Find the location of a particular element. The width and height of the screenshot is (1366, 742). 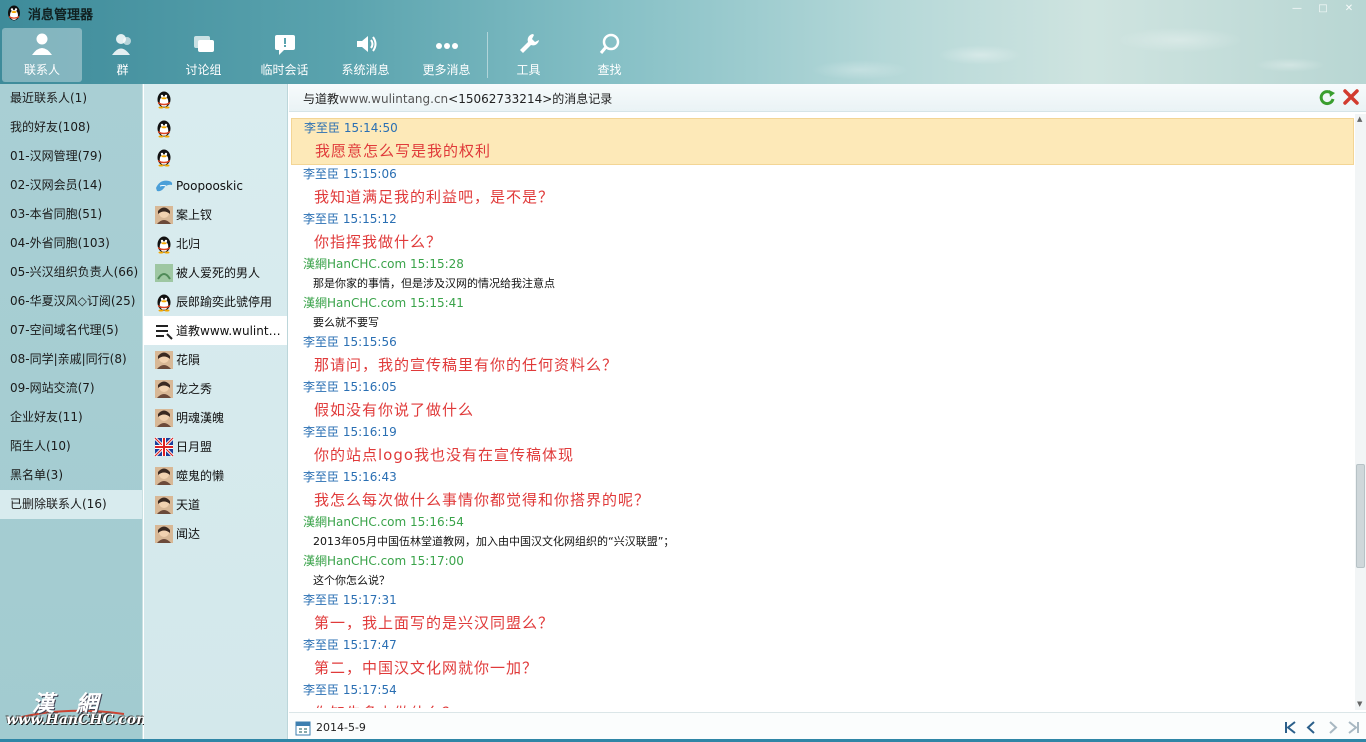

last-page-button is located at coordinates (1353, 727).